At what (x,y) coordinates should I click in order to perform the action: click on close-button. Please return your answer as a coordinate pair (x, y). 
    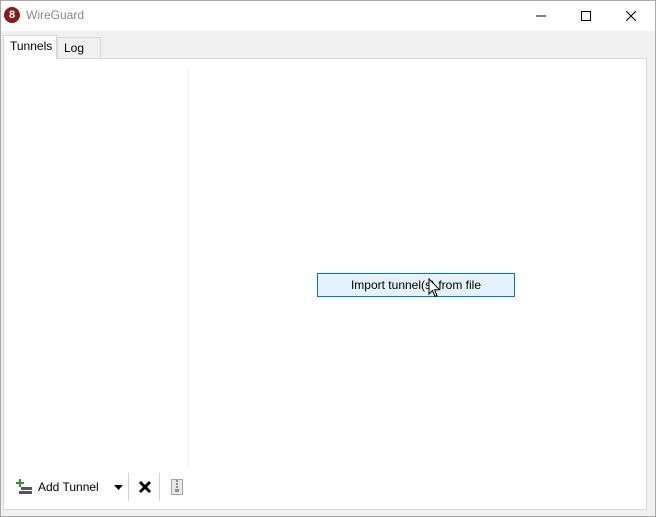
    Looking at the image, I should click on (631, 16).